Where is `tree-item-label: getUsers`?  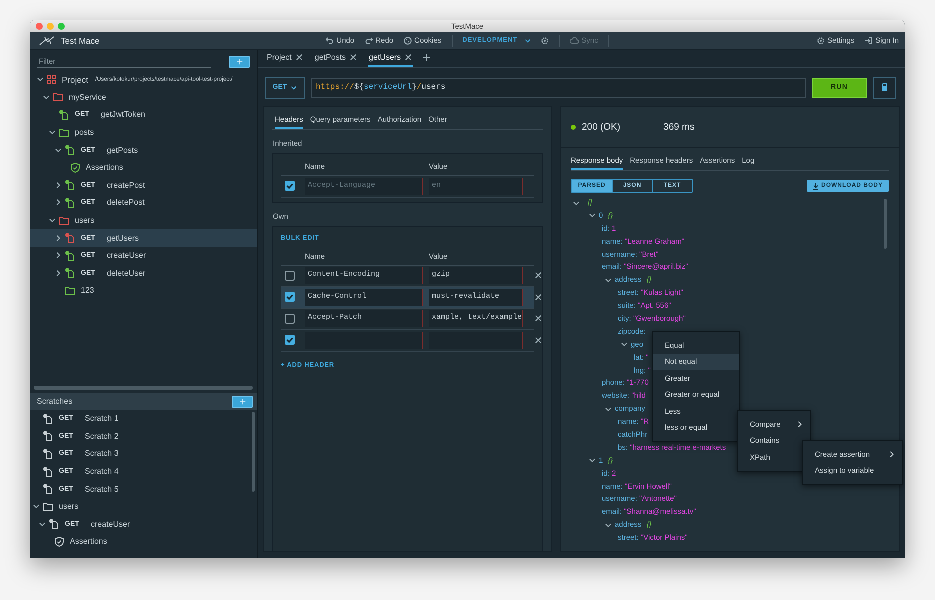 tree-item-label: getUsers is located at coordinates (123, 238).